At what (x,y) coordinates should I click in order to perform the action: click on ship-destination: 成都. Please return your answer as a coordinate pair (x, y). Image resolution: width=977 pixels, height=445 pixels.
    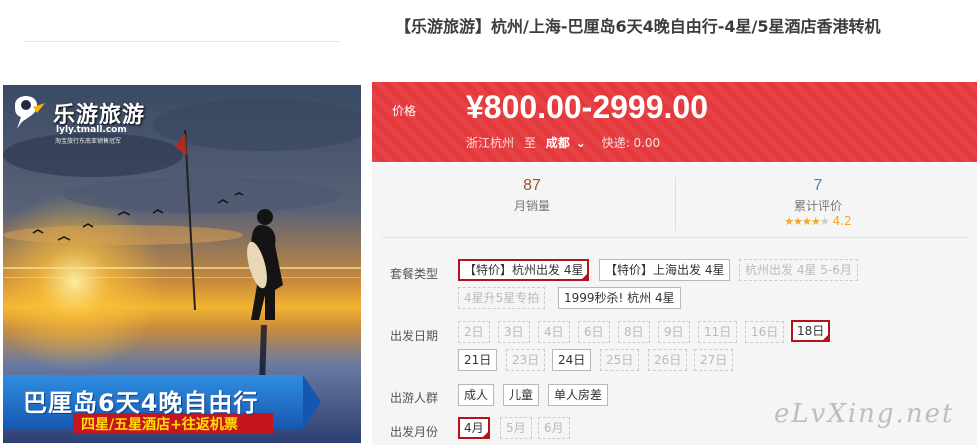
    Looking at the image, I should click on (557, 143).